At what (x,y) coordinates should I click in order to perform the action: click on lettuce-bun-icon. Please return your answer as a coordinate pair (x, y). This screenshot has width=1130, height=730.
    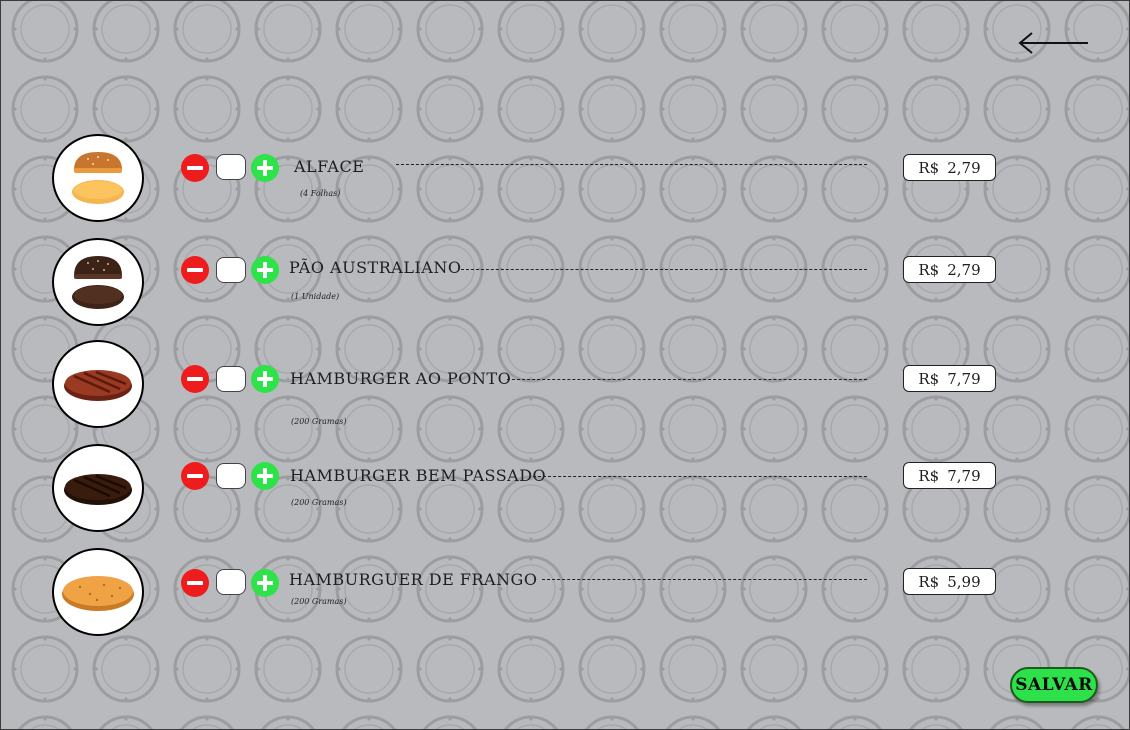
    Looking at the image, I should click on (98, 178).